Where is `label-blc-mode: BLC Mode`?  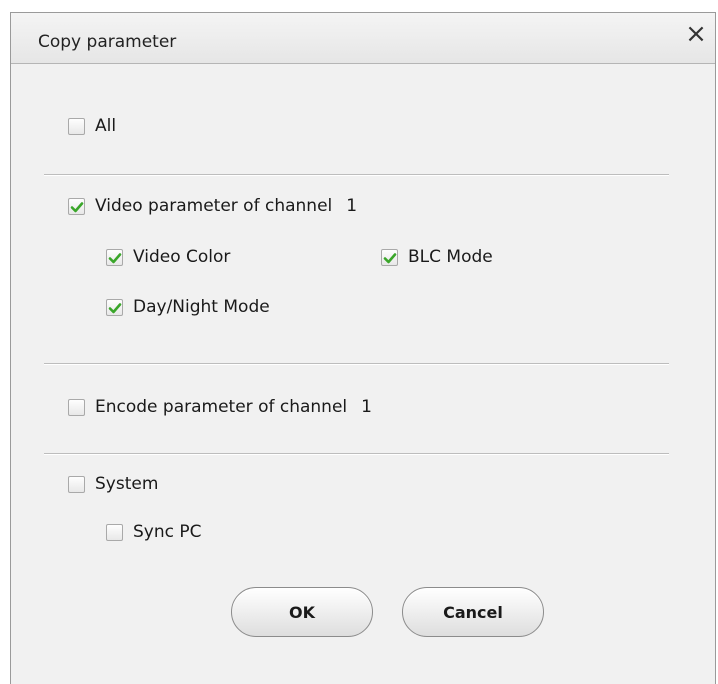
label-blc-mode: BLC Mode is located at coordinates (450, 257).